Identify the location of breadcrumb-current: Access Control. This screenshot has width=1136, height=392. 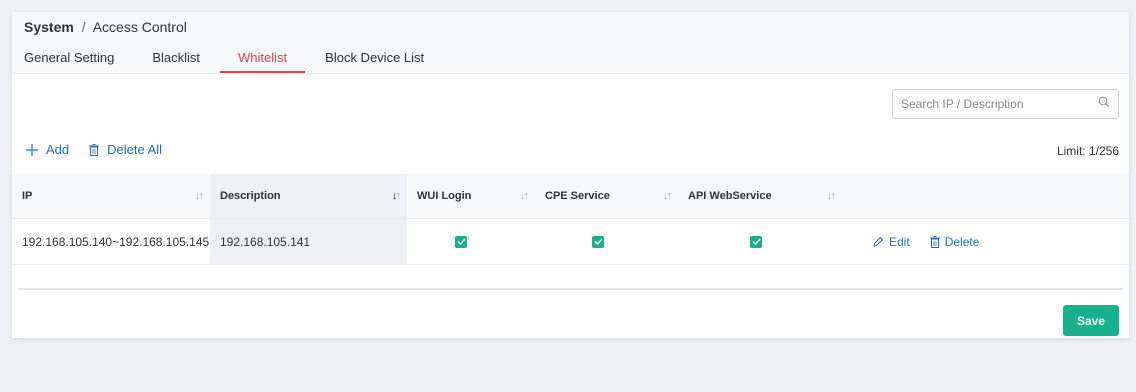
(139, 27).